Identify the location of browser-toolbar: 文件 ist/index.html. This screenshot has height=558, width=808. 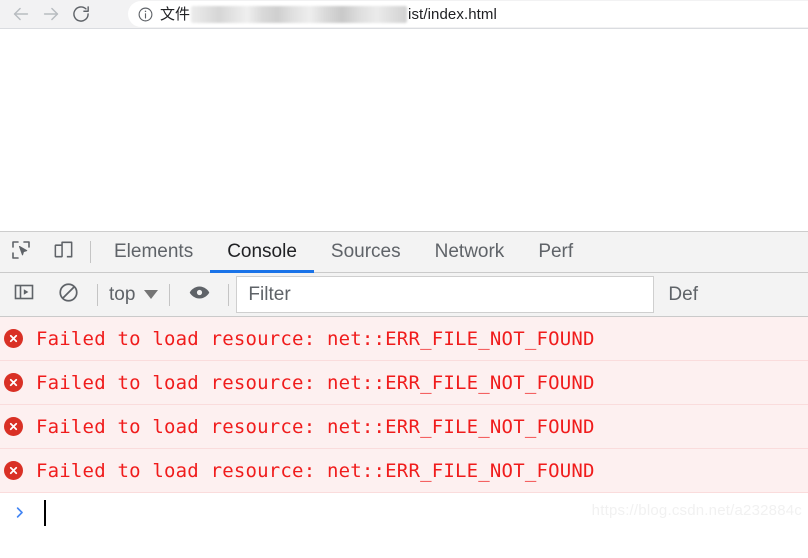
(404, 14).